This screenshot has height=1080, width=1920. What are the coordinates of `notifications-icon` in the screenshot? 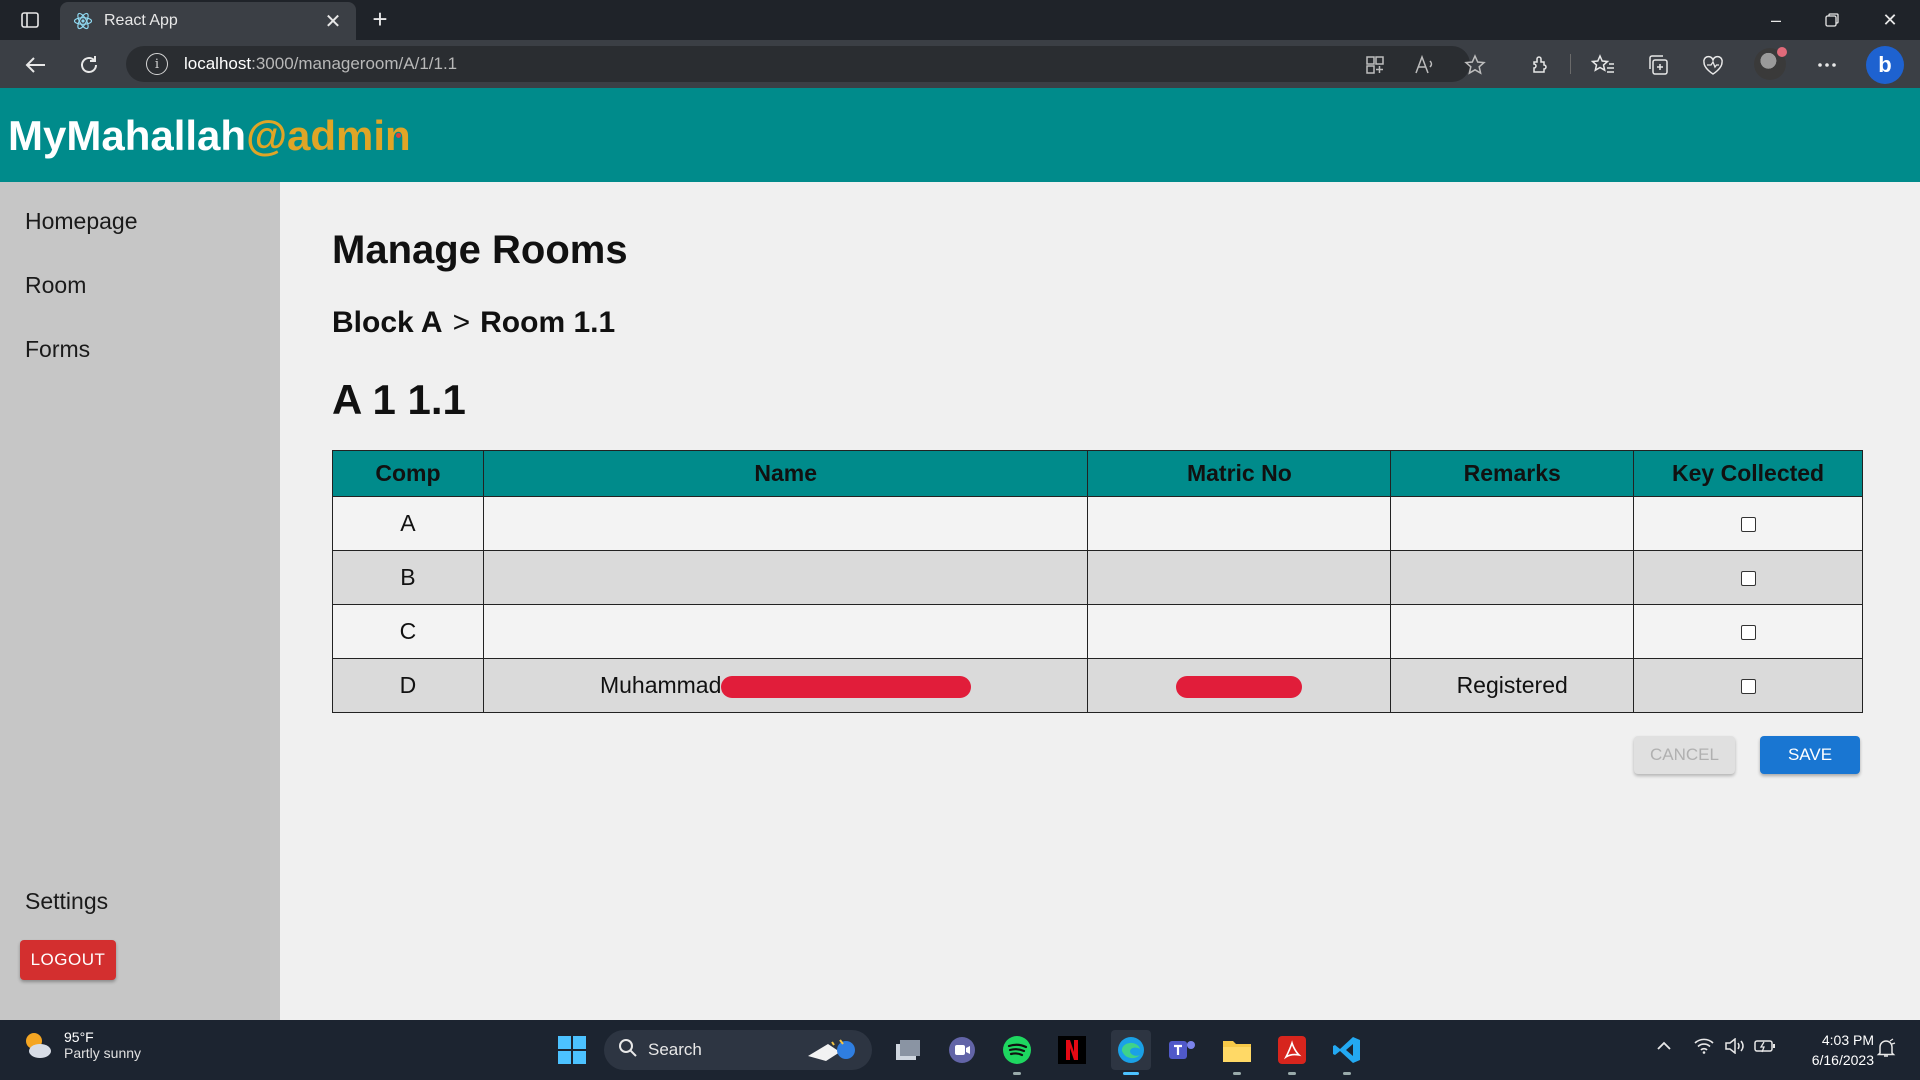 It's located at (1886, 1050).